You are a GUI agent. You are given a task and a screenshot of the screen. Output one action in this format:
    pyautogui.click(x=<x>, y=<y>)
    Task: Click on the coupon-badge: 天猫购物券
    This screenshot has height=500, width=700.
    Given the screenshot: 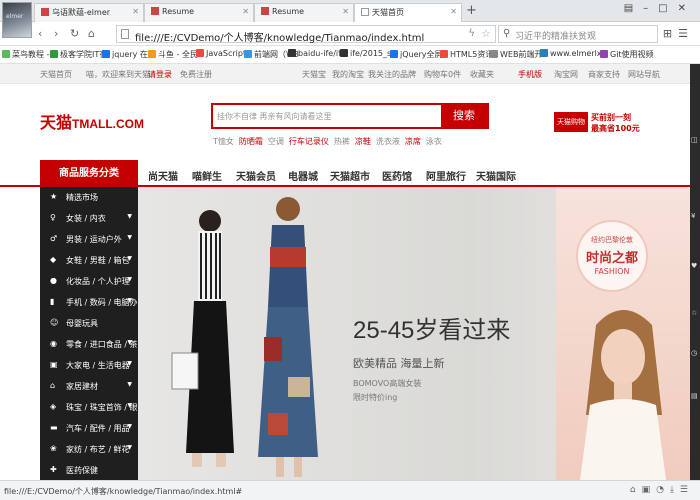 What is the action you would take?
    pyautogui.click(x=571, y=129)
    